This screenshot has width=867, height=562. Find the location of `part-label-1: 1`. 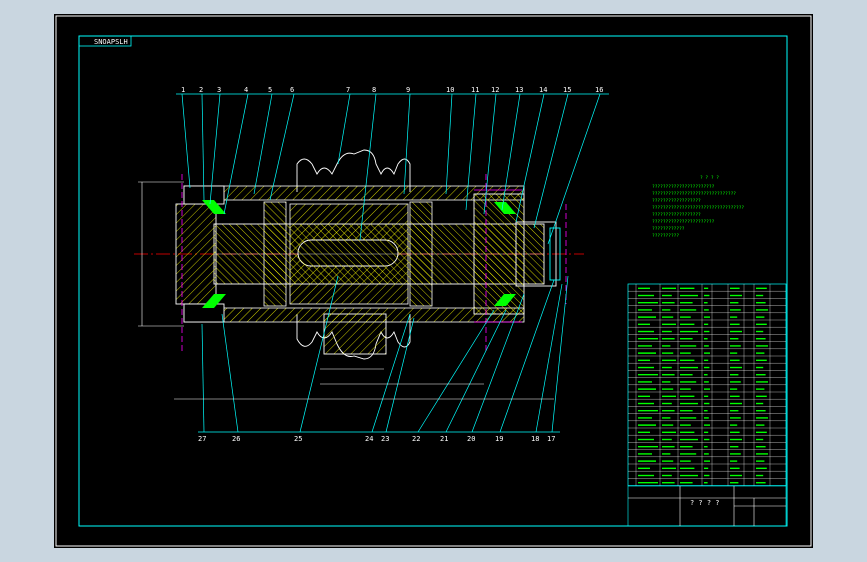

part-label-1: 1 is located at coordinates (183, 90).